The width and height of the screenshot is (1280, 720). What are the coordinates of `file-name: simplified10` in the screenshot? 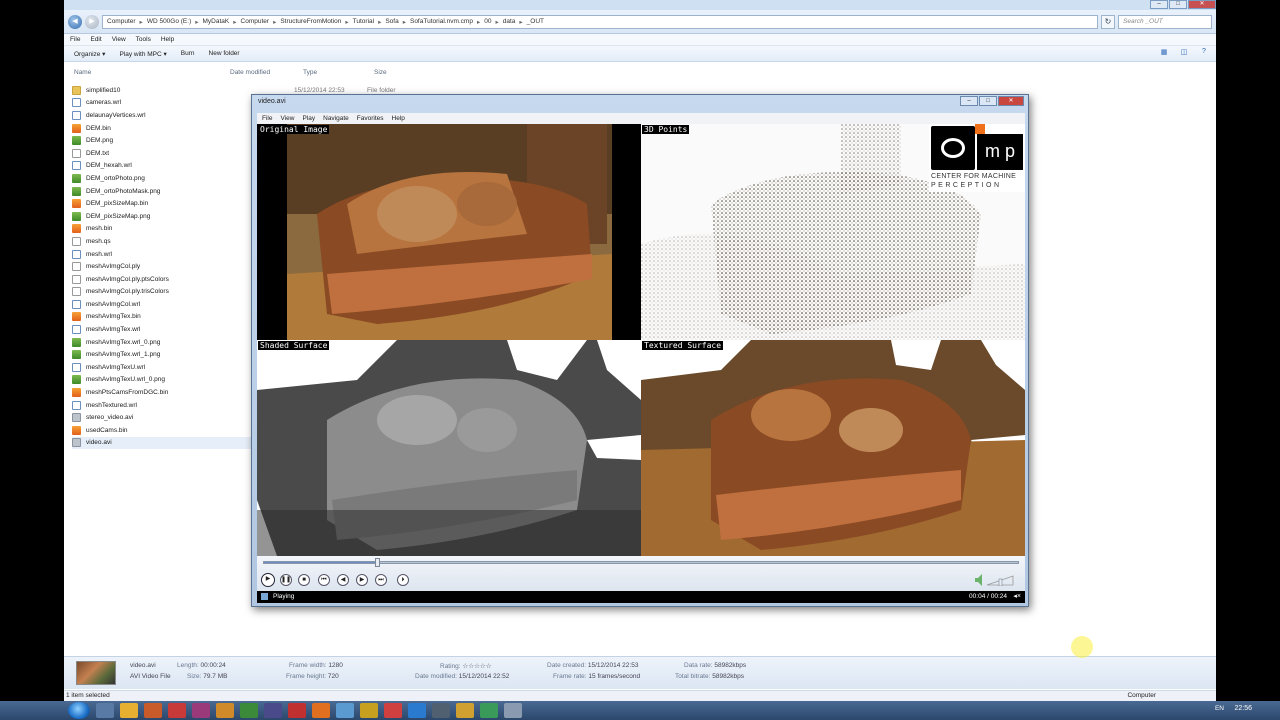 It's located at (103, 90).